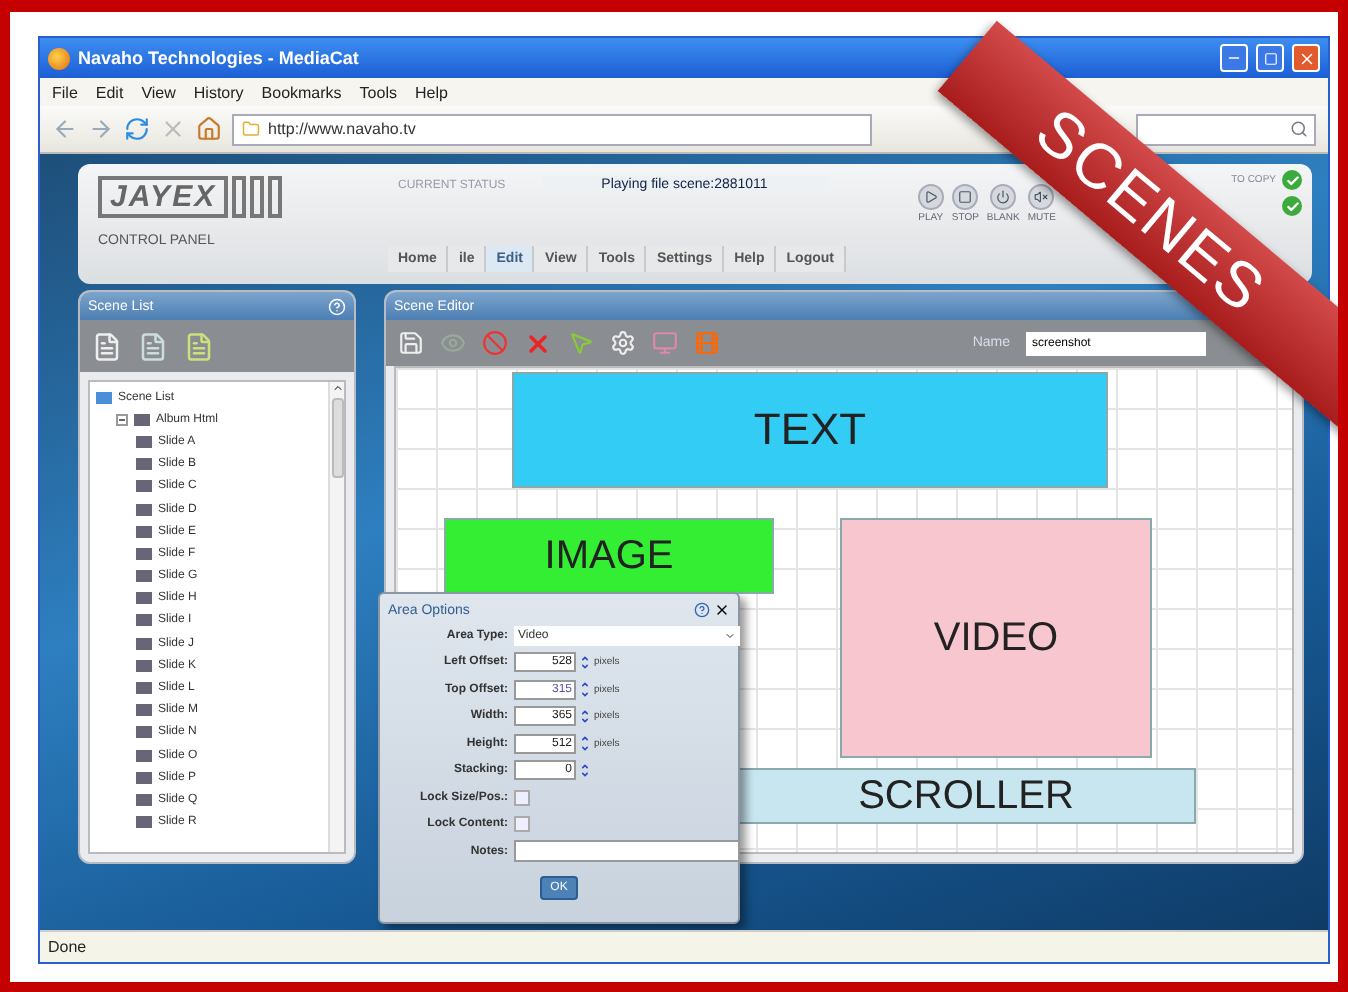 Image resolution: width=1348 pixels, height=992 pixels. I want to click on notes-field, so click(627, 851).